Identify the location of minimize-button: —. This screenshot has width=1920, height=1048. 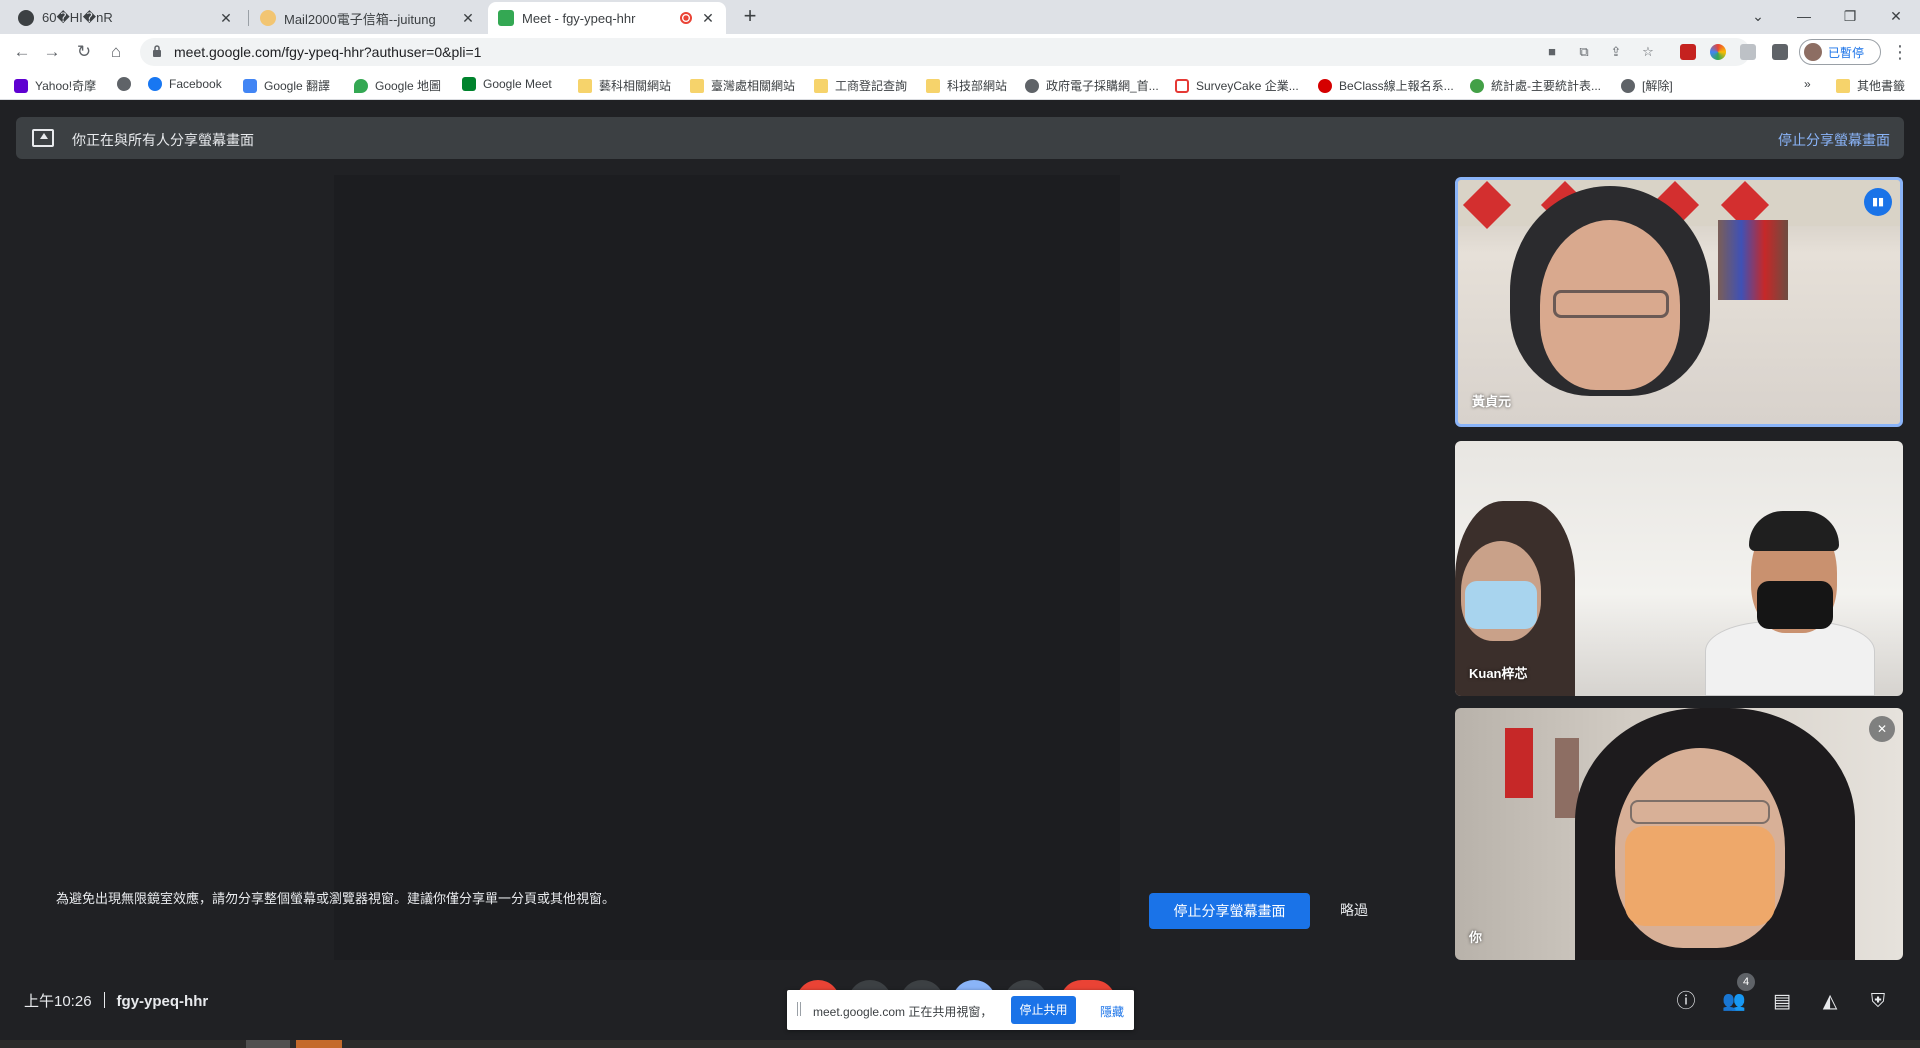
(1804, 16).